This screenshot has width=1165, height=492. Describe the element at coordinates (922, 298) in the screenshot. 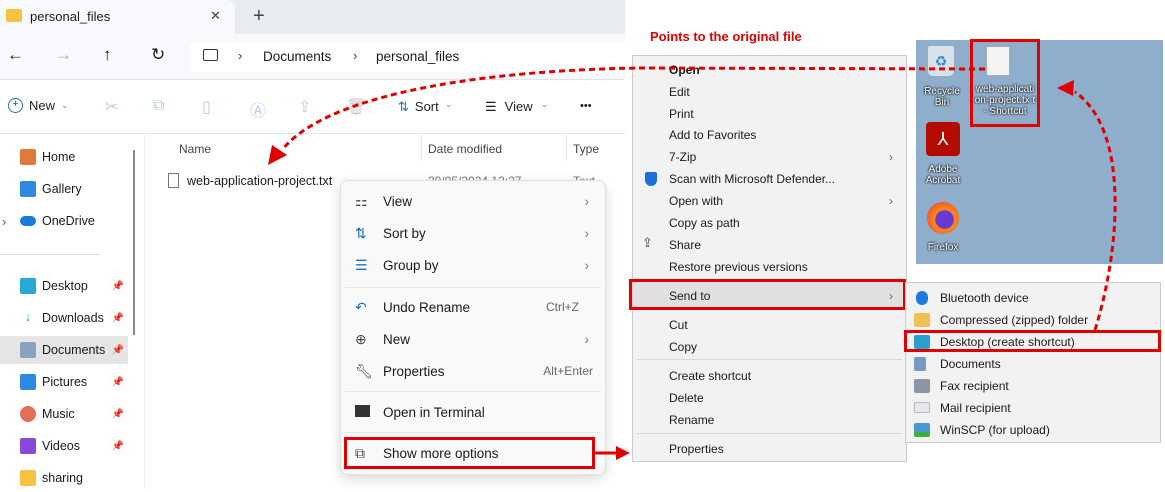

I see `bluetooth-icon` at that location.